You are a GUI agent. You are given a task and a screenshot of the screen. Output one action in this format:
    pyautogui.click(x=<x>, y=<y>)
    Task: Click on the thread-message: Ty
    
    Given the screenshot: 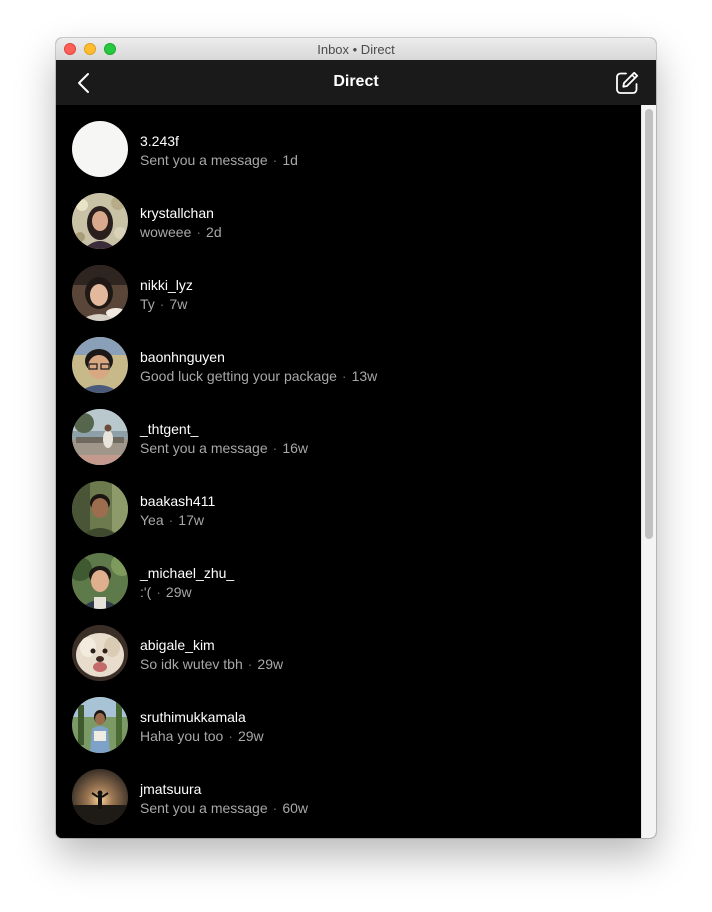 What is the action you would take?
    pyautogui.click(x=147, y=304)
    